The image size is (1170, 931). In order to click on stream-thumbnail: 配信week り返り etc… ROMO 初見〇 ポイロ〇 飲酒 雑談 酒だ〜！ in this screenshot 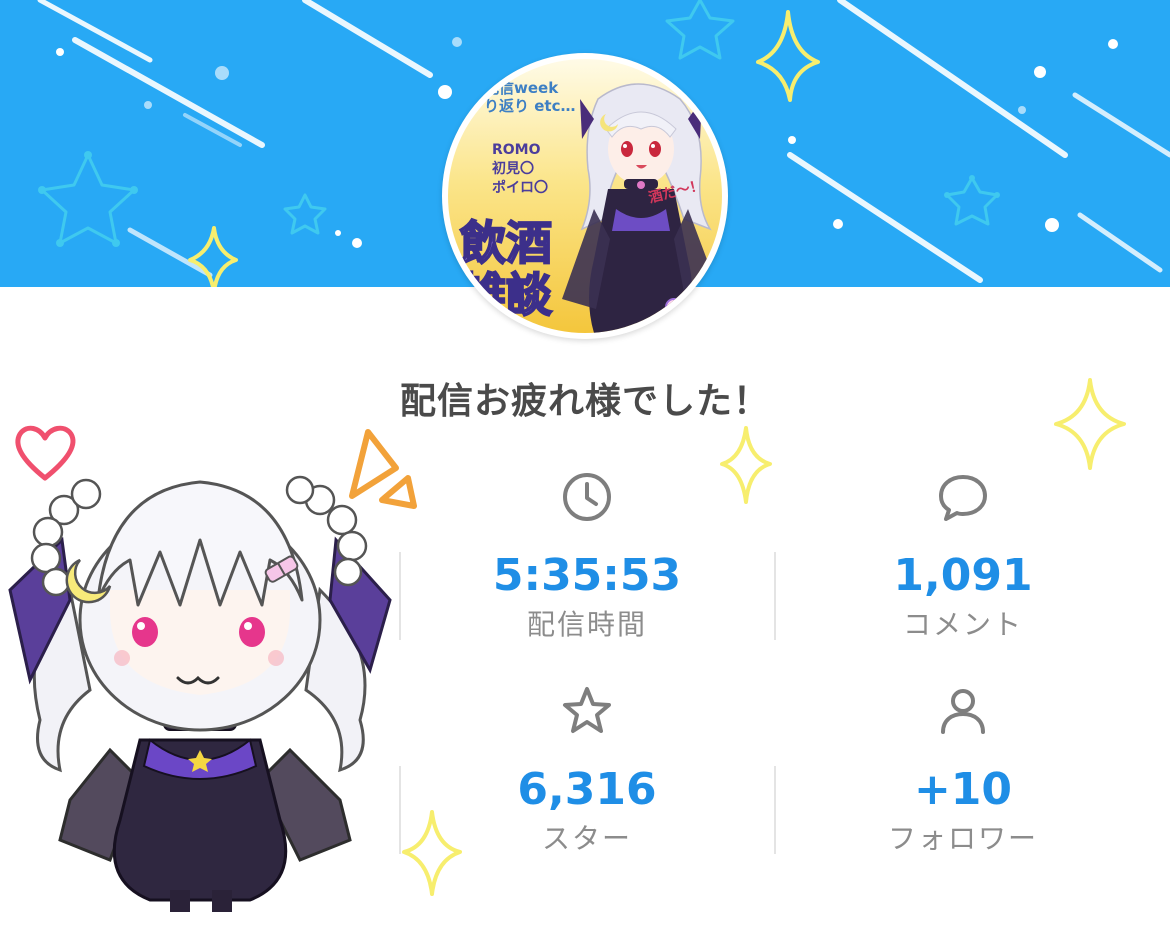, I will do `click(585, 196)`.